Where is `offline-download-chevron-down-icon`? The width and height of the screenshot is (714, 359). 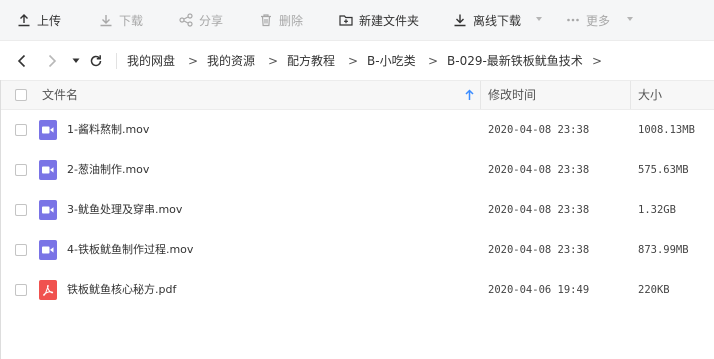
offline-download-chevron-down-icon is located at coordinates (539, 19).